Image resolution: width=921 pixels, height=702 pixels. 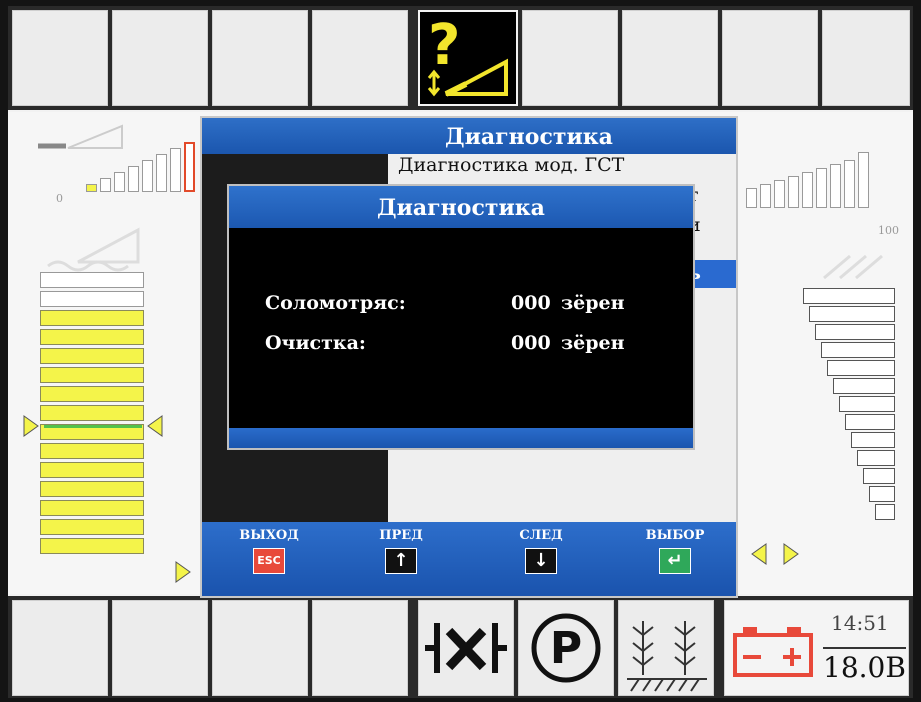 What do you see at coordinates (853, 267) in the screenshot?
I see `crop-flow-icon` at bounding box center [853, 267].